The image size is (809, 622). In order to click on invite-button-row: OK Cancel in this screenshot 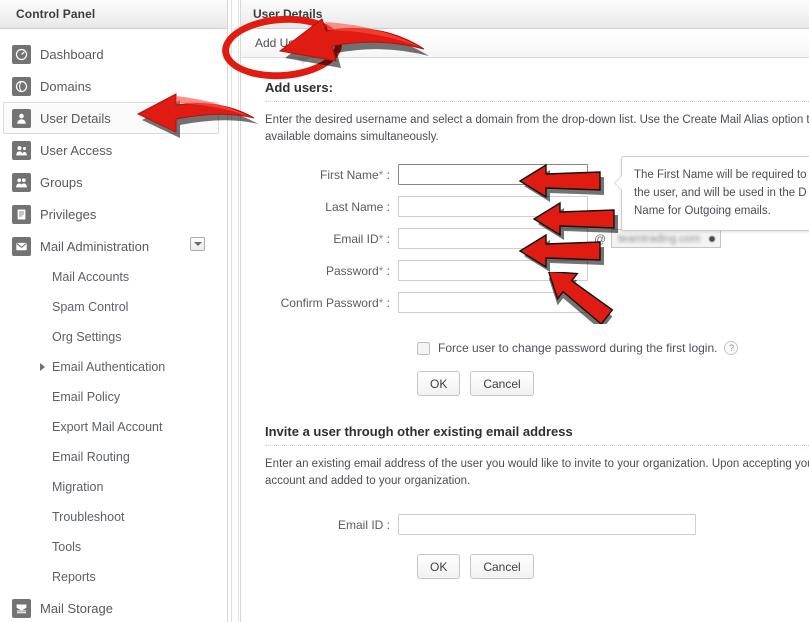, I will do `click(613, 566)`.